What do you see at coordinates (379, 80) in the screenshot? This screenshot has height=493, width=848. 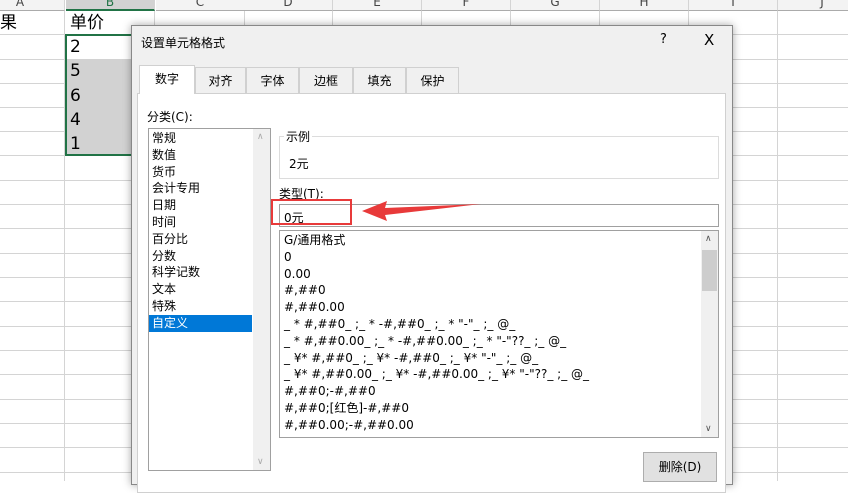 I see `tab-fill: 填充` at bounding box center [379, 80].